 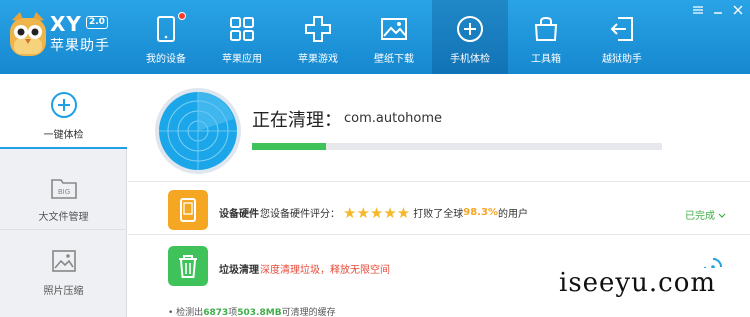 What do you see at coordinates (377, 212) in the screenshot?
I see `star-rating: ★★★★★` at bounding box center [377, 212].